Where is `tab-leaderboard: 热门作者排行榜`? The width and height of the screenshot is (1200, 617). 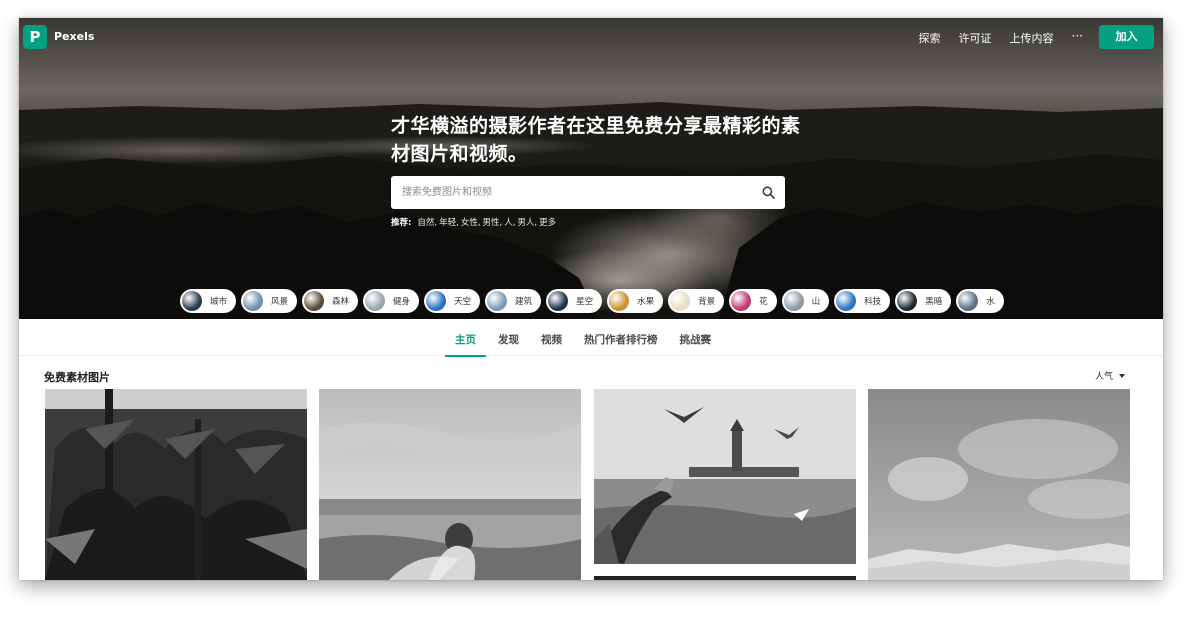
tab-leaderboard: 热门作者排行榜 is located at coordinates (621, 338).